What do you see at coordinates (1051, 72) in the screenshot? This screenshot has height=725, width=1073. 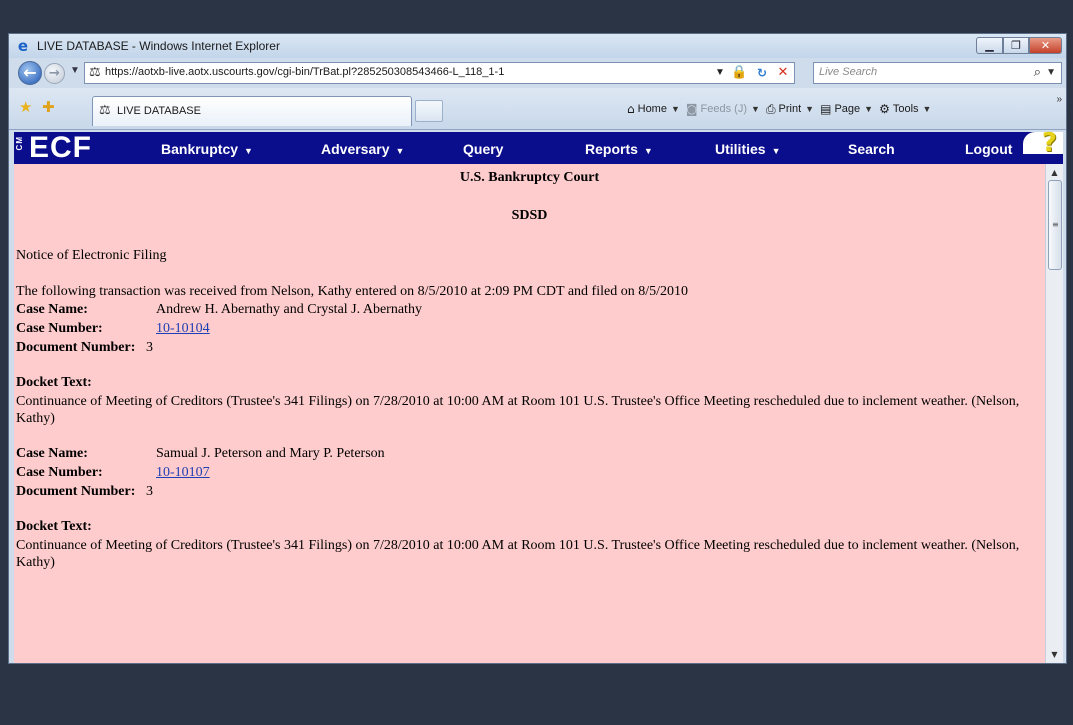 I see `search-dropdown-icon: ▼` at bounding box center [1051, 72].